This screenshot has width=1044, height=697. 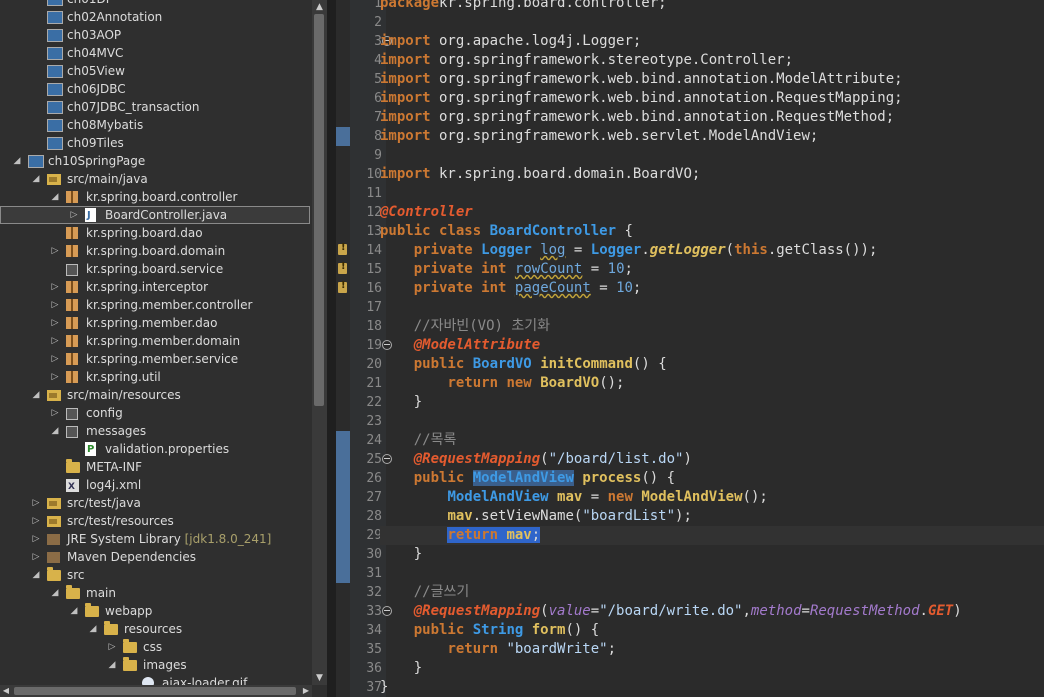 I want to click on tree-item: ◢ src/main/resources, so click(x=155, y=395).